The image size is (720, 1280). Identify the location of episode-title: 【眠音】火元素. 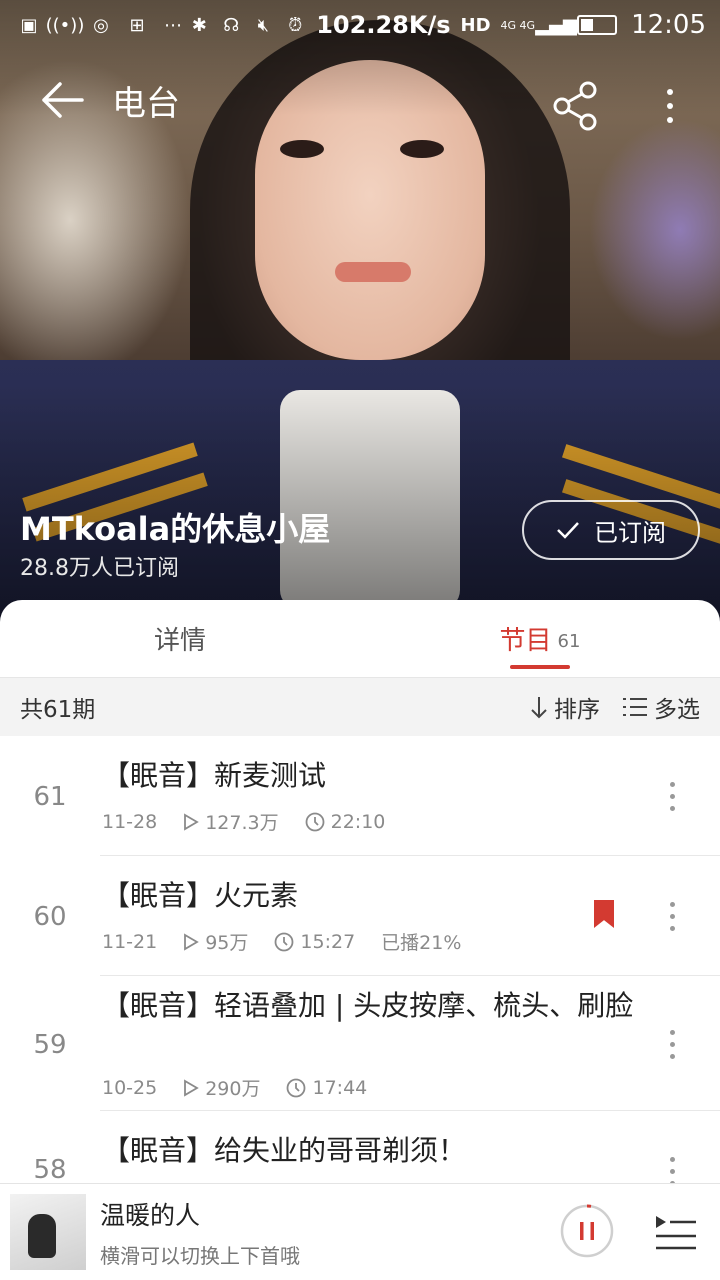
(200, 895).